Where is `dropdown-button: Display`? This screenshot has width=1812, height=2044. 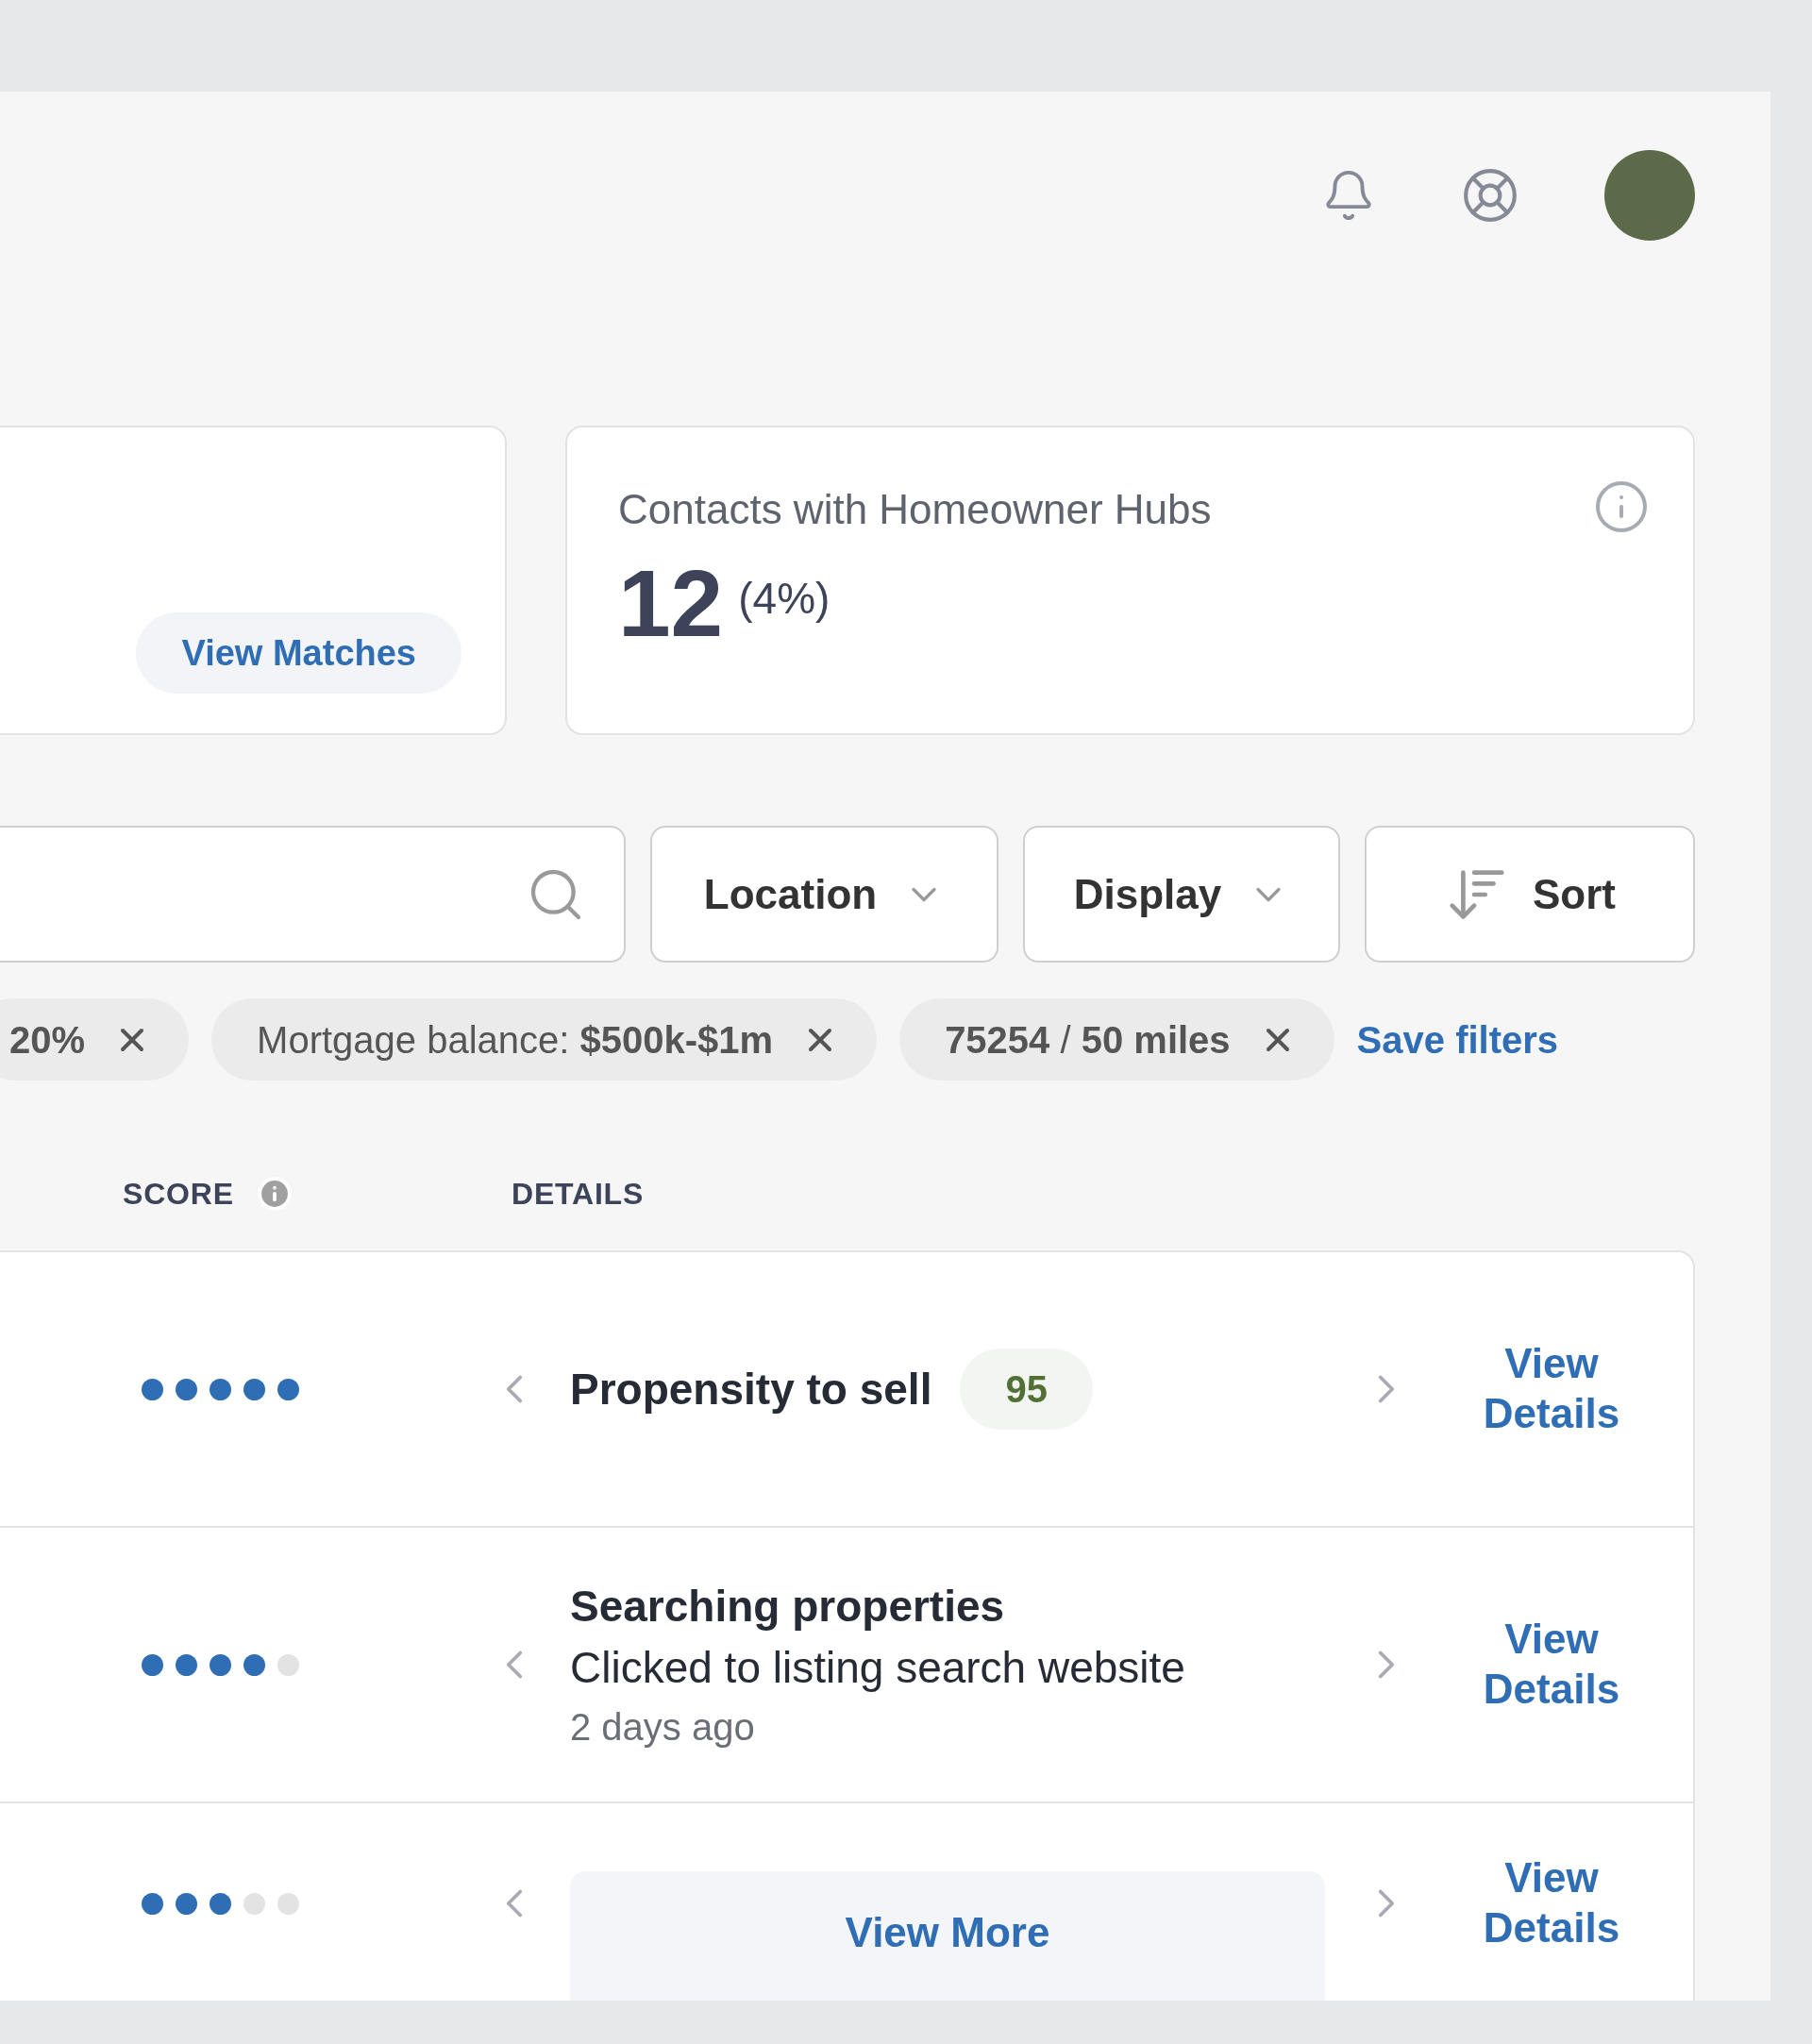 dropdown-button: Display is located at coordinates (1181, 895).